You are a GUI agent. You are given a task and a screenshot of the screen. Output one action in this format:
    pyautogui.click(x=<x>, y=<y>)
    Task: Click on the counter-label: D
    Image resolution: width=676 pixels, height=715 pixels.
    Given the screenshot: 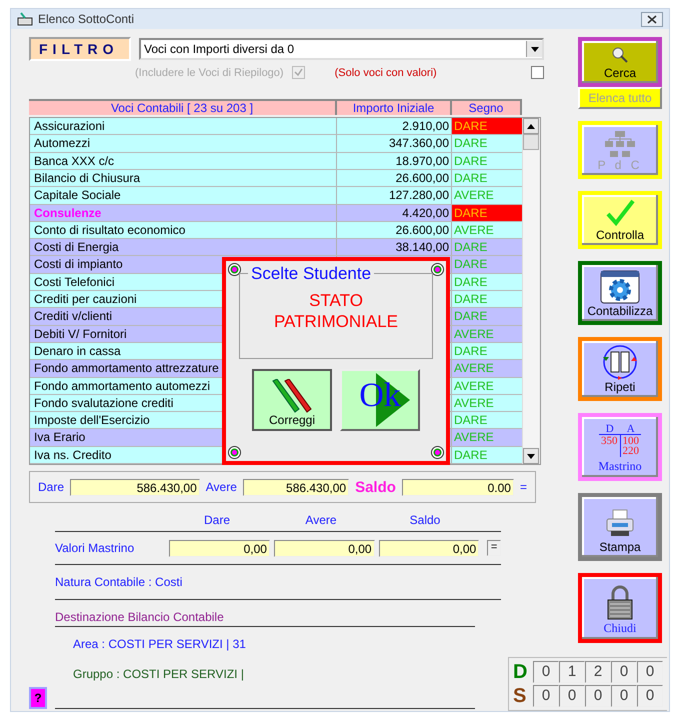 What is the action you would take?
    pyautogui.click(x=520, y=672)
    